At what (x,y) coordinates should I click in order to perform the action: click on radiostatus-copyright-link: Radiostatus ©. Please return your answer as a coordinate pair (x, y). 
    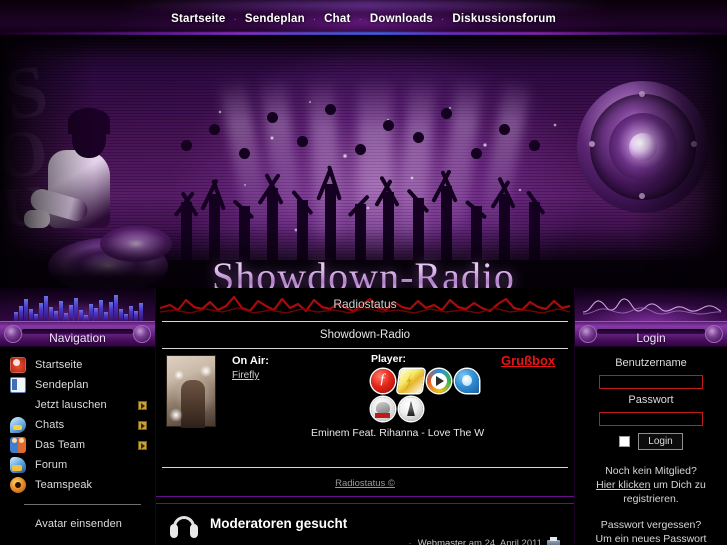
    Looking at the image, I should click on (365, 483).